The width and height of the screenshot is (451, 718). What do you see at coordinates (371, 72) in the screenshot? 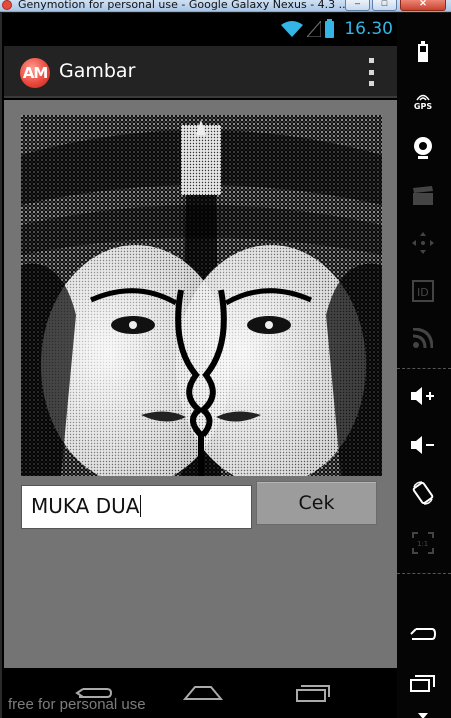
I see `overflow-menu-icon` at bounding box center [371, 72].